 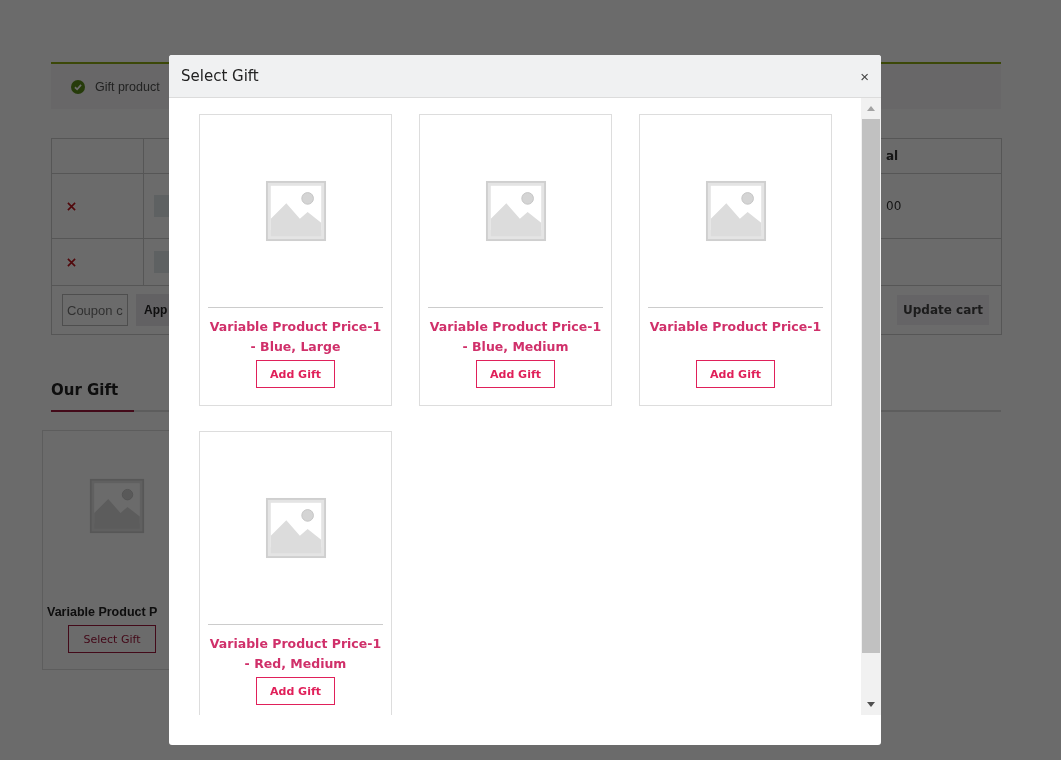 What do you see at coordinates (515, 338) in the screenshot?
I see `product-title: Variable Product Price-1 - Blue, Medium` at bounding box center [515, 338].